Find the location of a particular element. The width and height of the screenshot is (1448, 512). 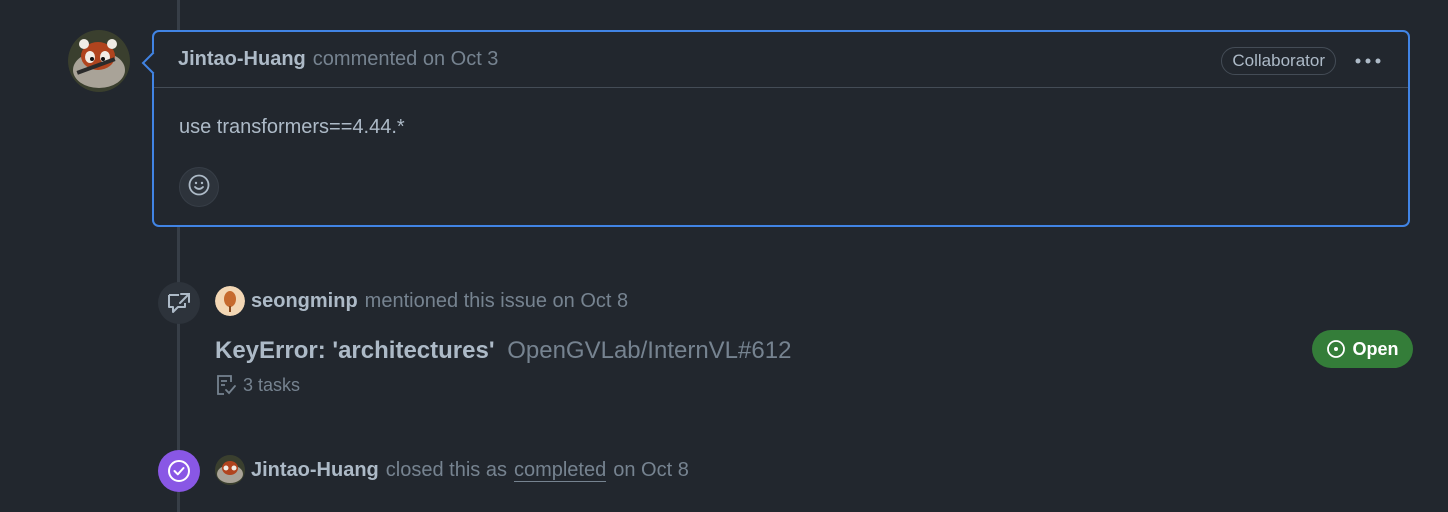

actor-link: seongminp is located at coordinates (304, 301).